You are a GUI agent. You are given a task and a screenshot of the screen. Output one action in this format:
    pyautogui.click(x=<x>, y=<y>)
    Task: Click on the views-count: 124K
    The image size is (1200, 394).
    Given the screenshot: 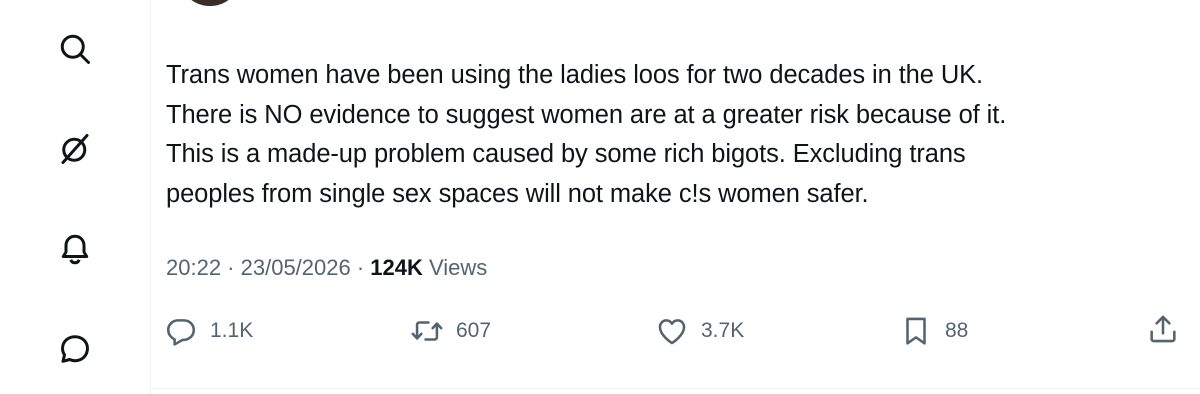 What is the action you would take?
    pyautogui.click(x=396, y=267)
    